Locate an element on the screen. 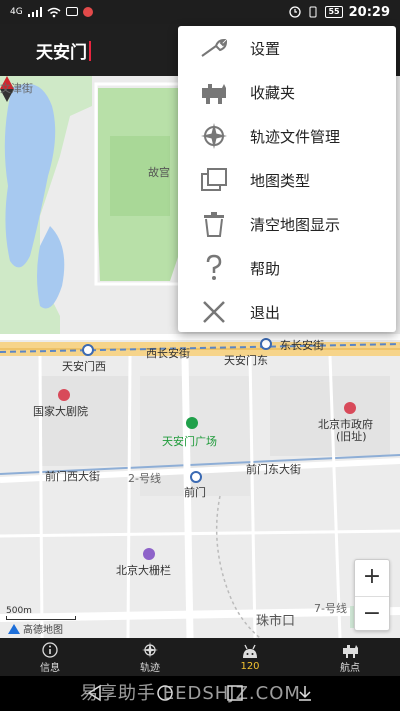 Image resolution: width=400 pixels, height=711 pixels. menu-item-exit: 退出 is located at coordinates (287, 312).